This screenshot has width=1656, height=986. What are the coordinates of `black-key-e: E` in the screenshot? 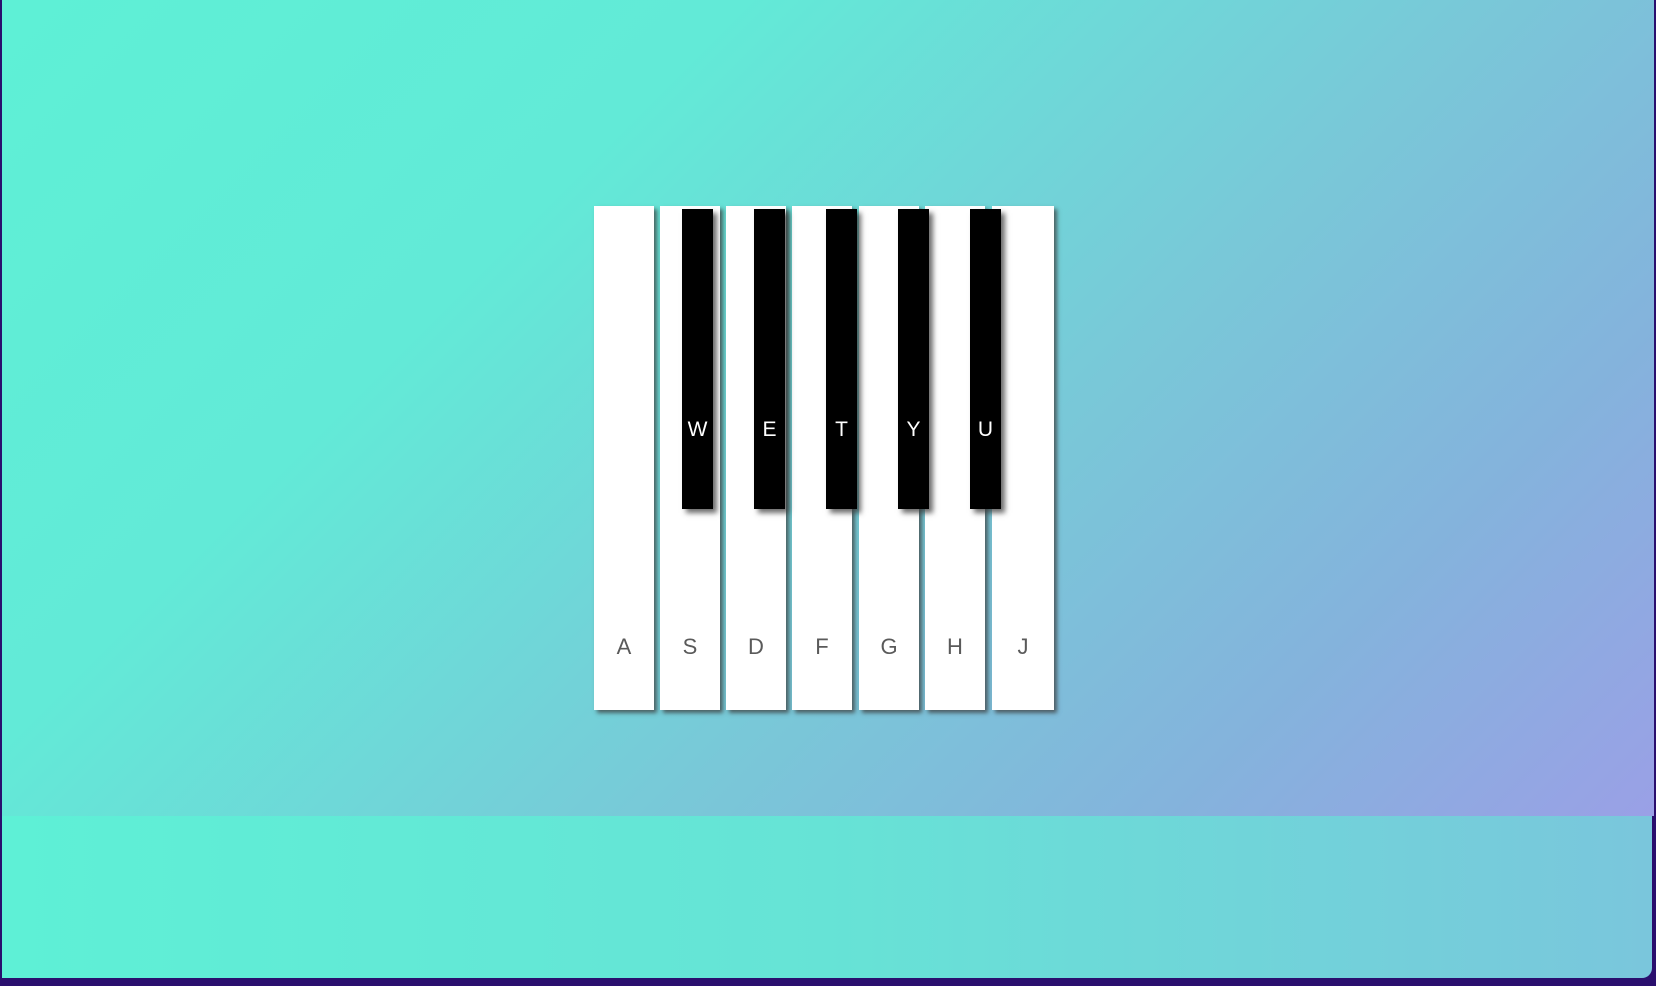 It's located at (769, 359).